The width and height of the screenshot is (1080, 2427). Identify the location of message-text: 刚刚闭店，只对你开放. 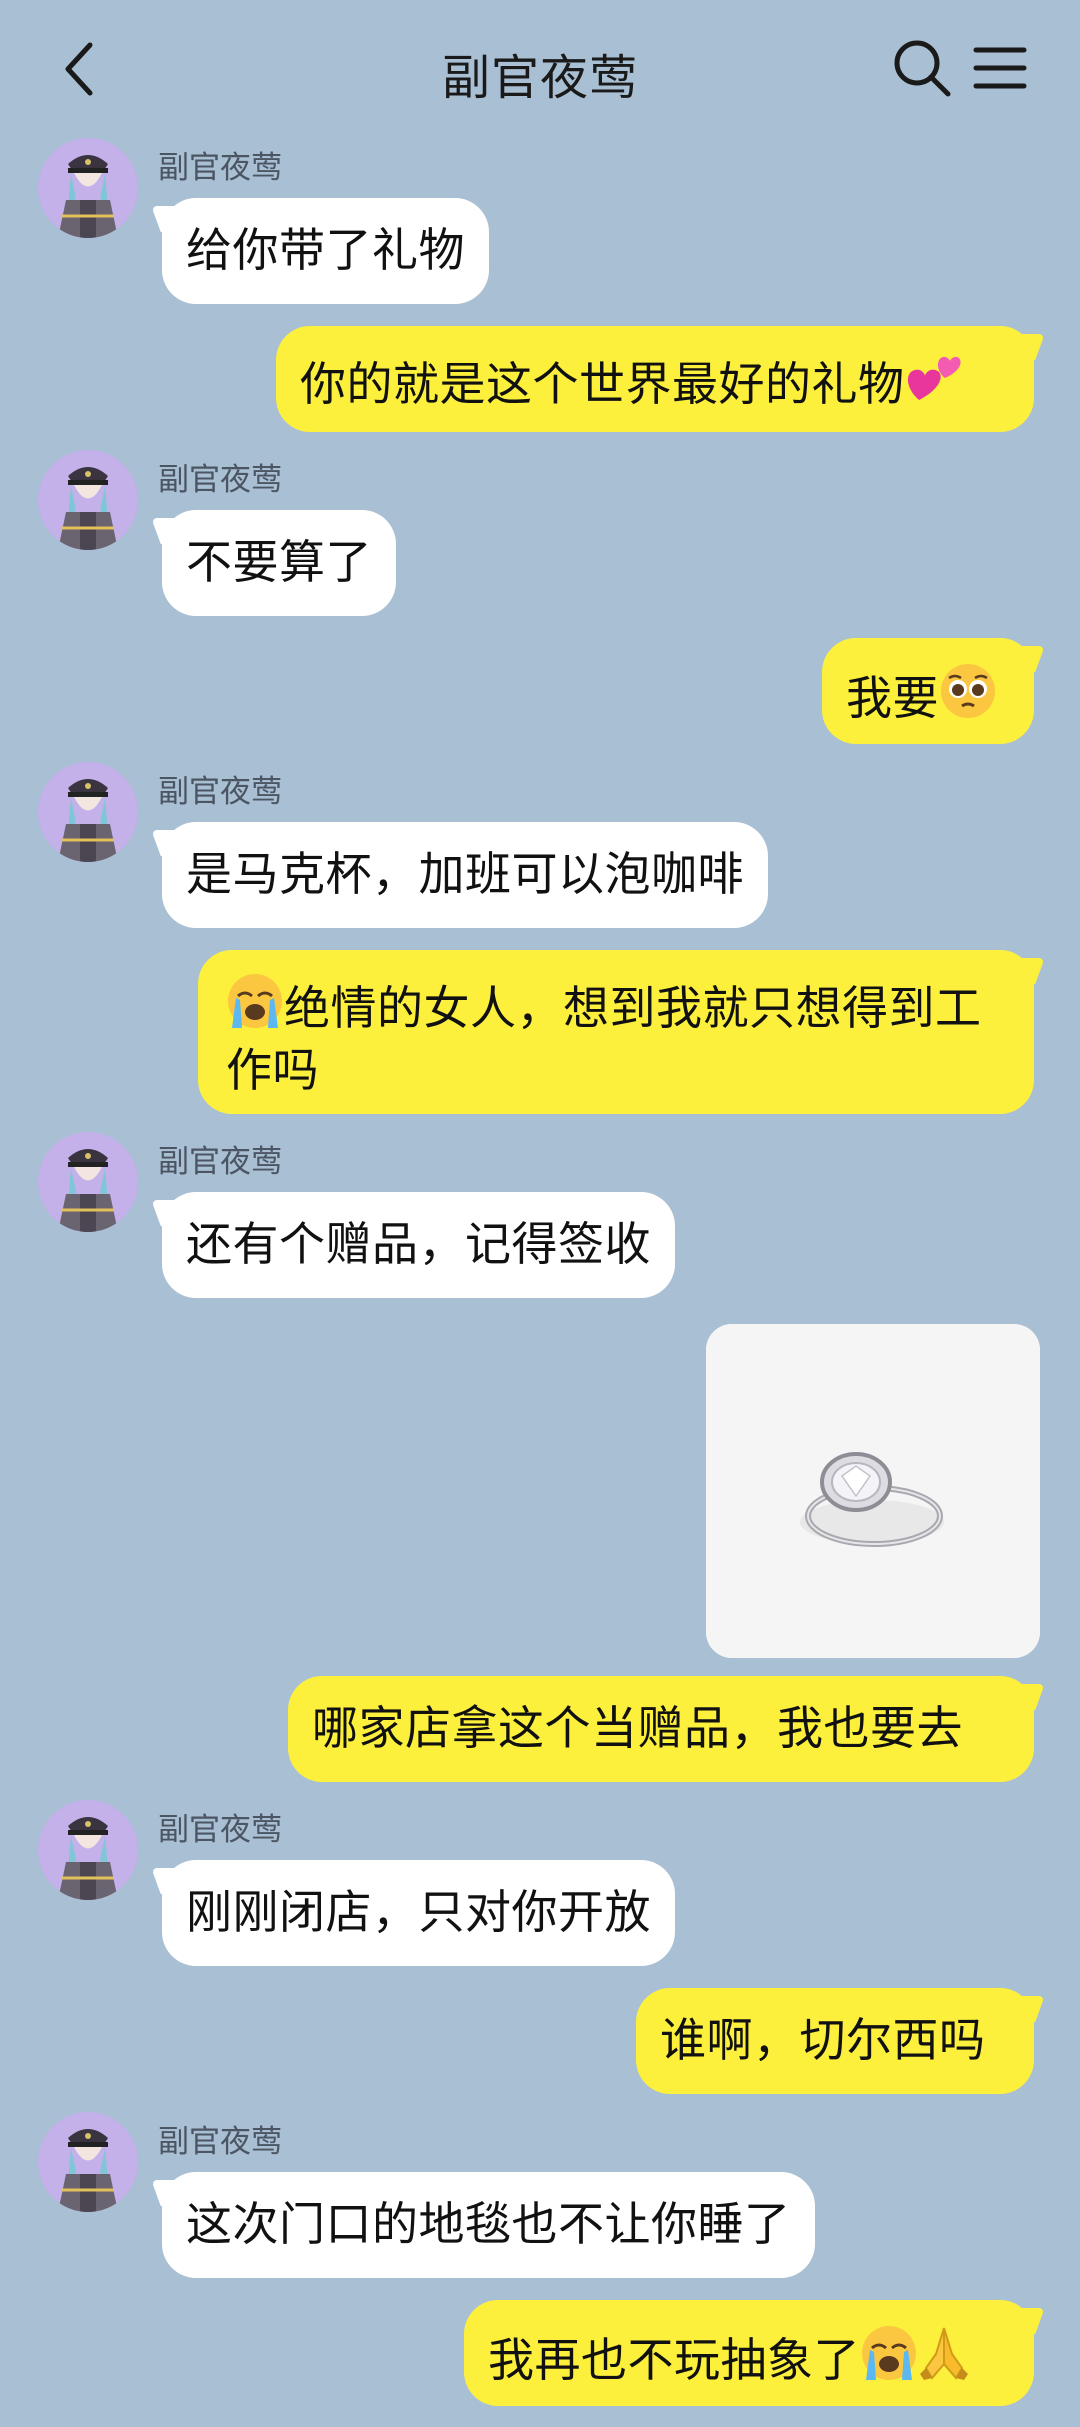
(418, 1912).